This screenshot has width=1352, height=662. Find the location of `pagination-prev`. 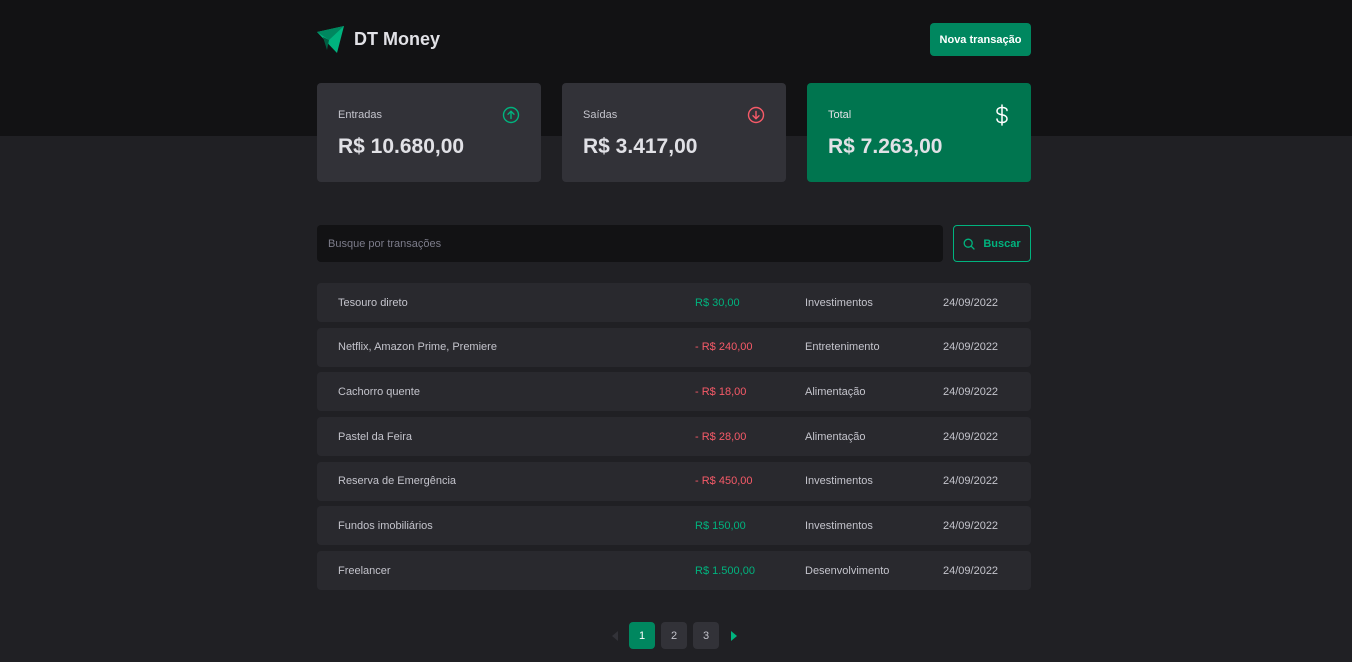

pagination-prev is located at coordinates (614, 635).